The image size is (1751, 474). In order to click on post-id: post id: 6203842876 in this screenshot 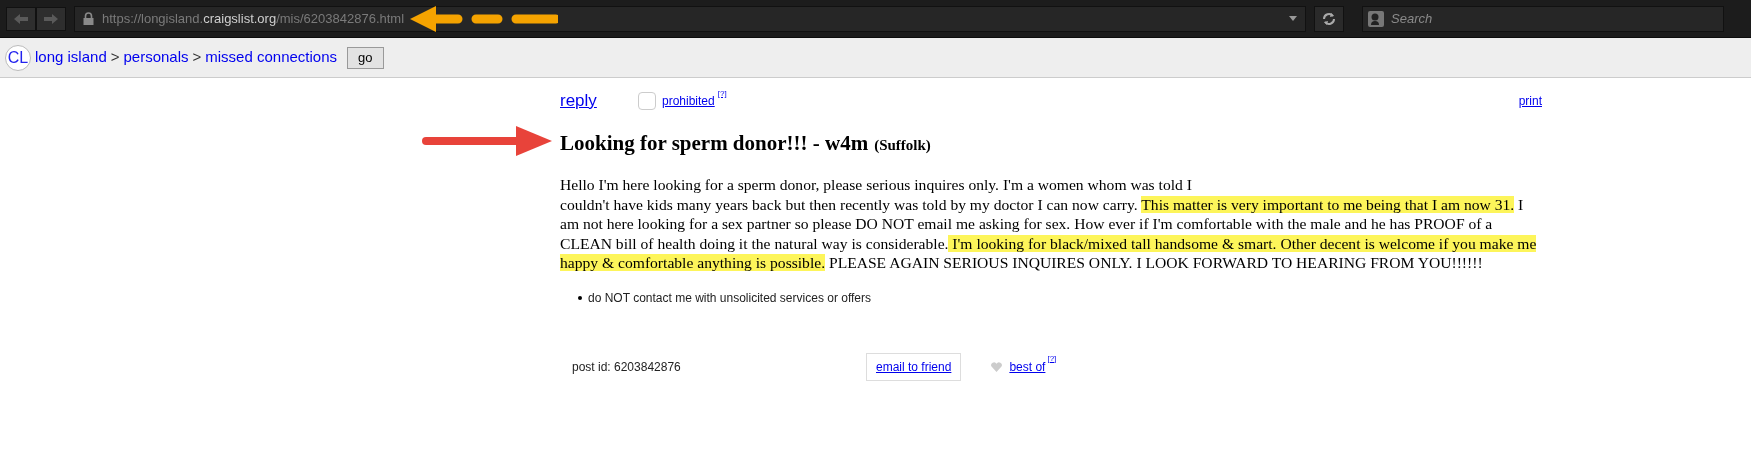, I will do `click(627, 367)`.